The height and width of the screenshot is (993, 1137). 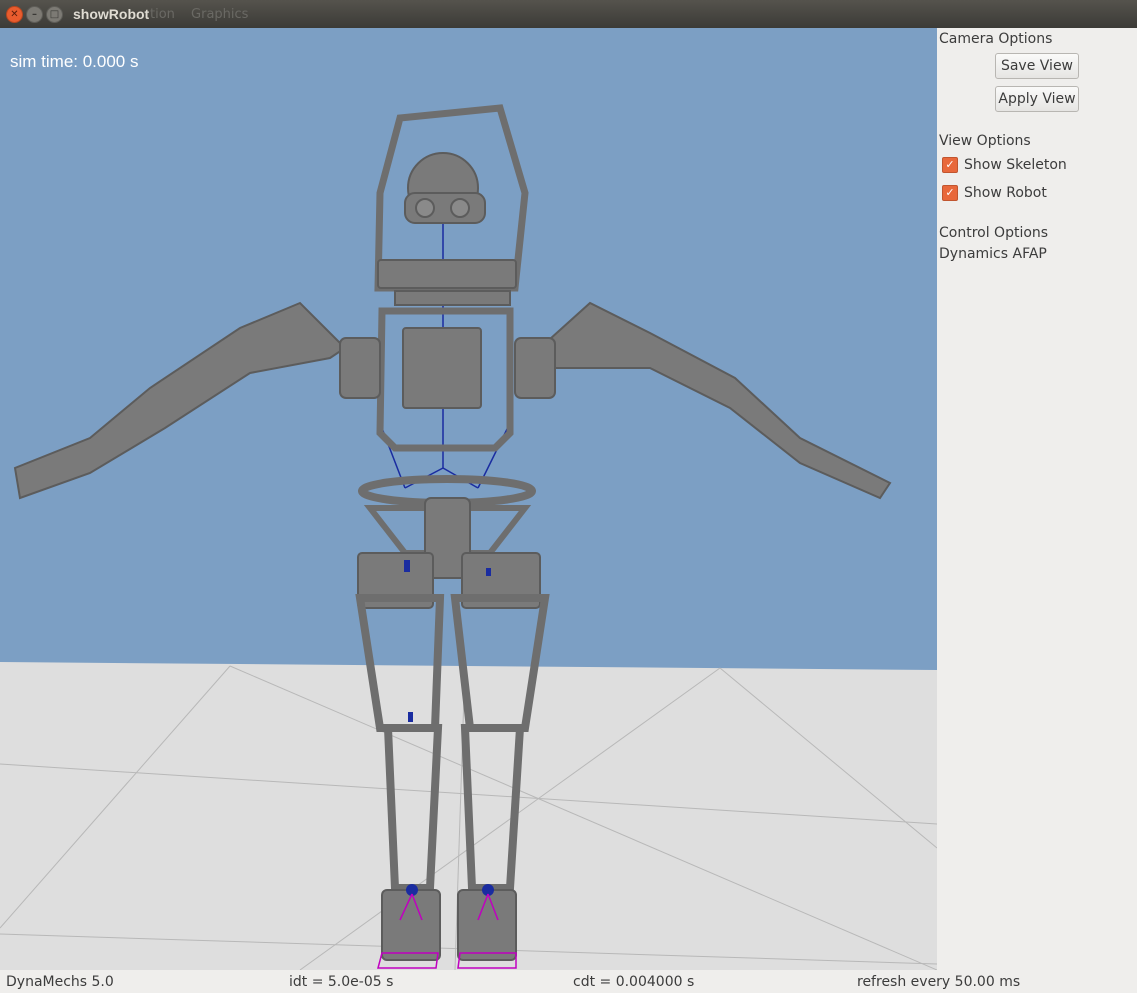 I want to click on maximize-window-icon: □, so click(x=54, y=14).